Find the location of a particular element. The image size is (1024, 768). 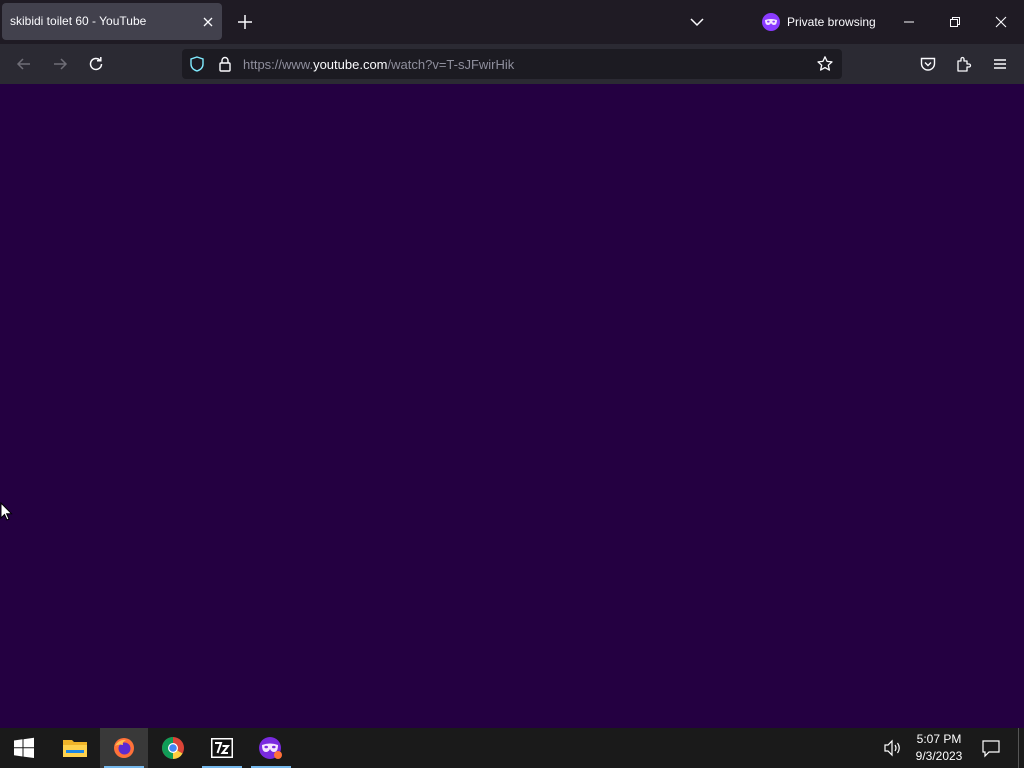

notification-icon is located at coordinates (991, 749).